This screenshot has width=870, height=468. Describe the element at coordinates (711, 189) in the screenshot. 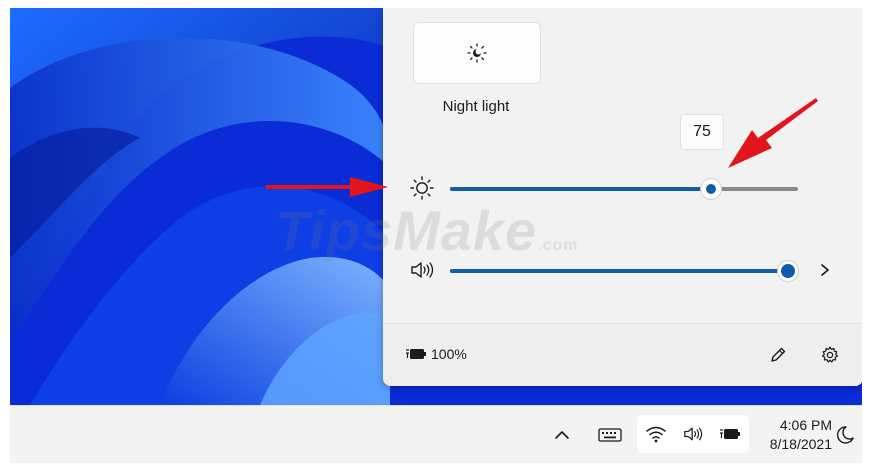

I see `brightness-slider-thumb` at that location.